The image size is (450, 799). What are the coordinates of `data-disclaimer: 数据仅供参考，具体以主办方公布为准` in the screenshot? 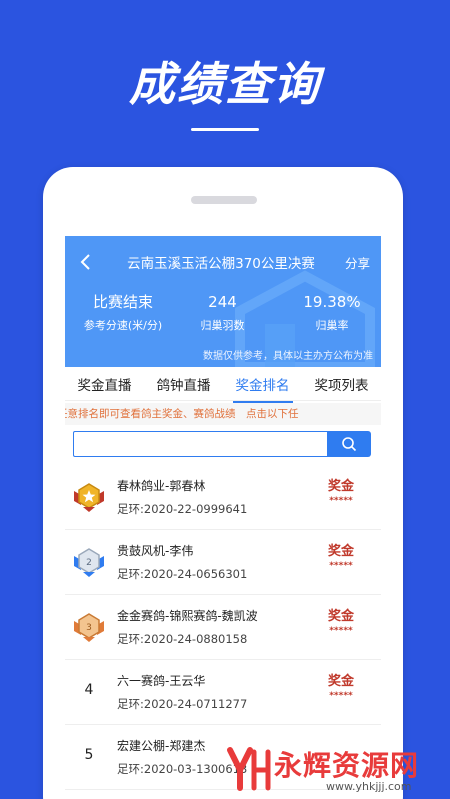 It's located at (288, 356).